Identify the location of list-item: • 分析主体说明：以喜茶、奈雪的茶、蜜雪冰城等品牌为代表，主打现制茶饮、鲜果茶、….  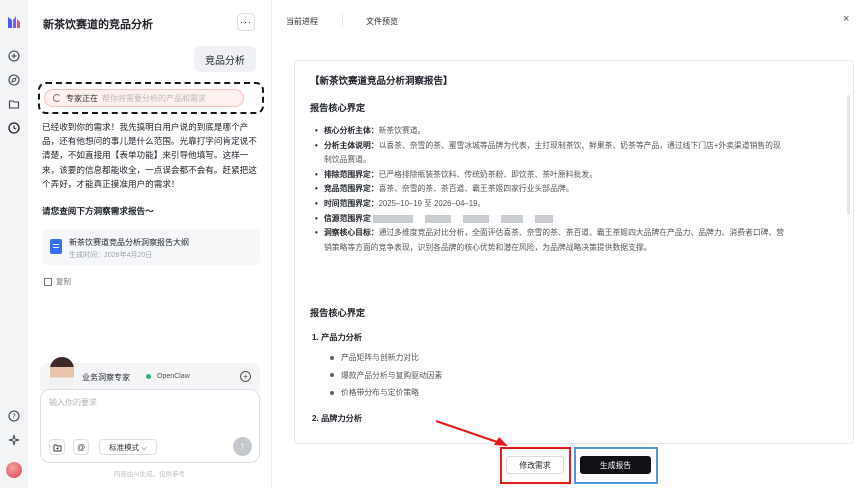
(548, 152).